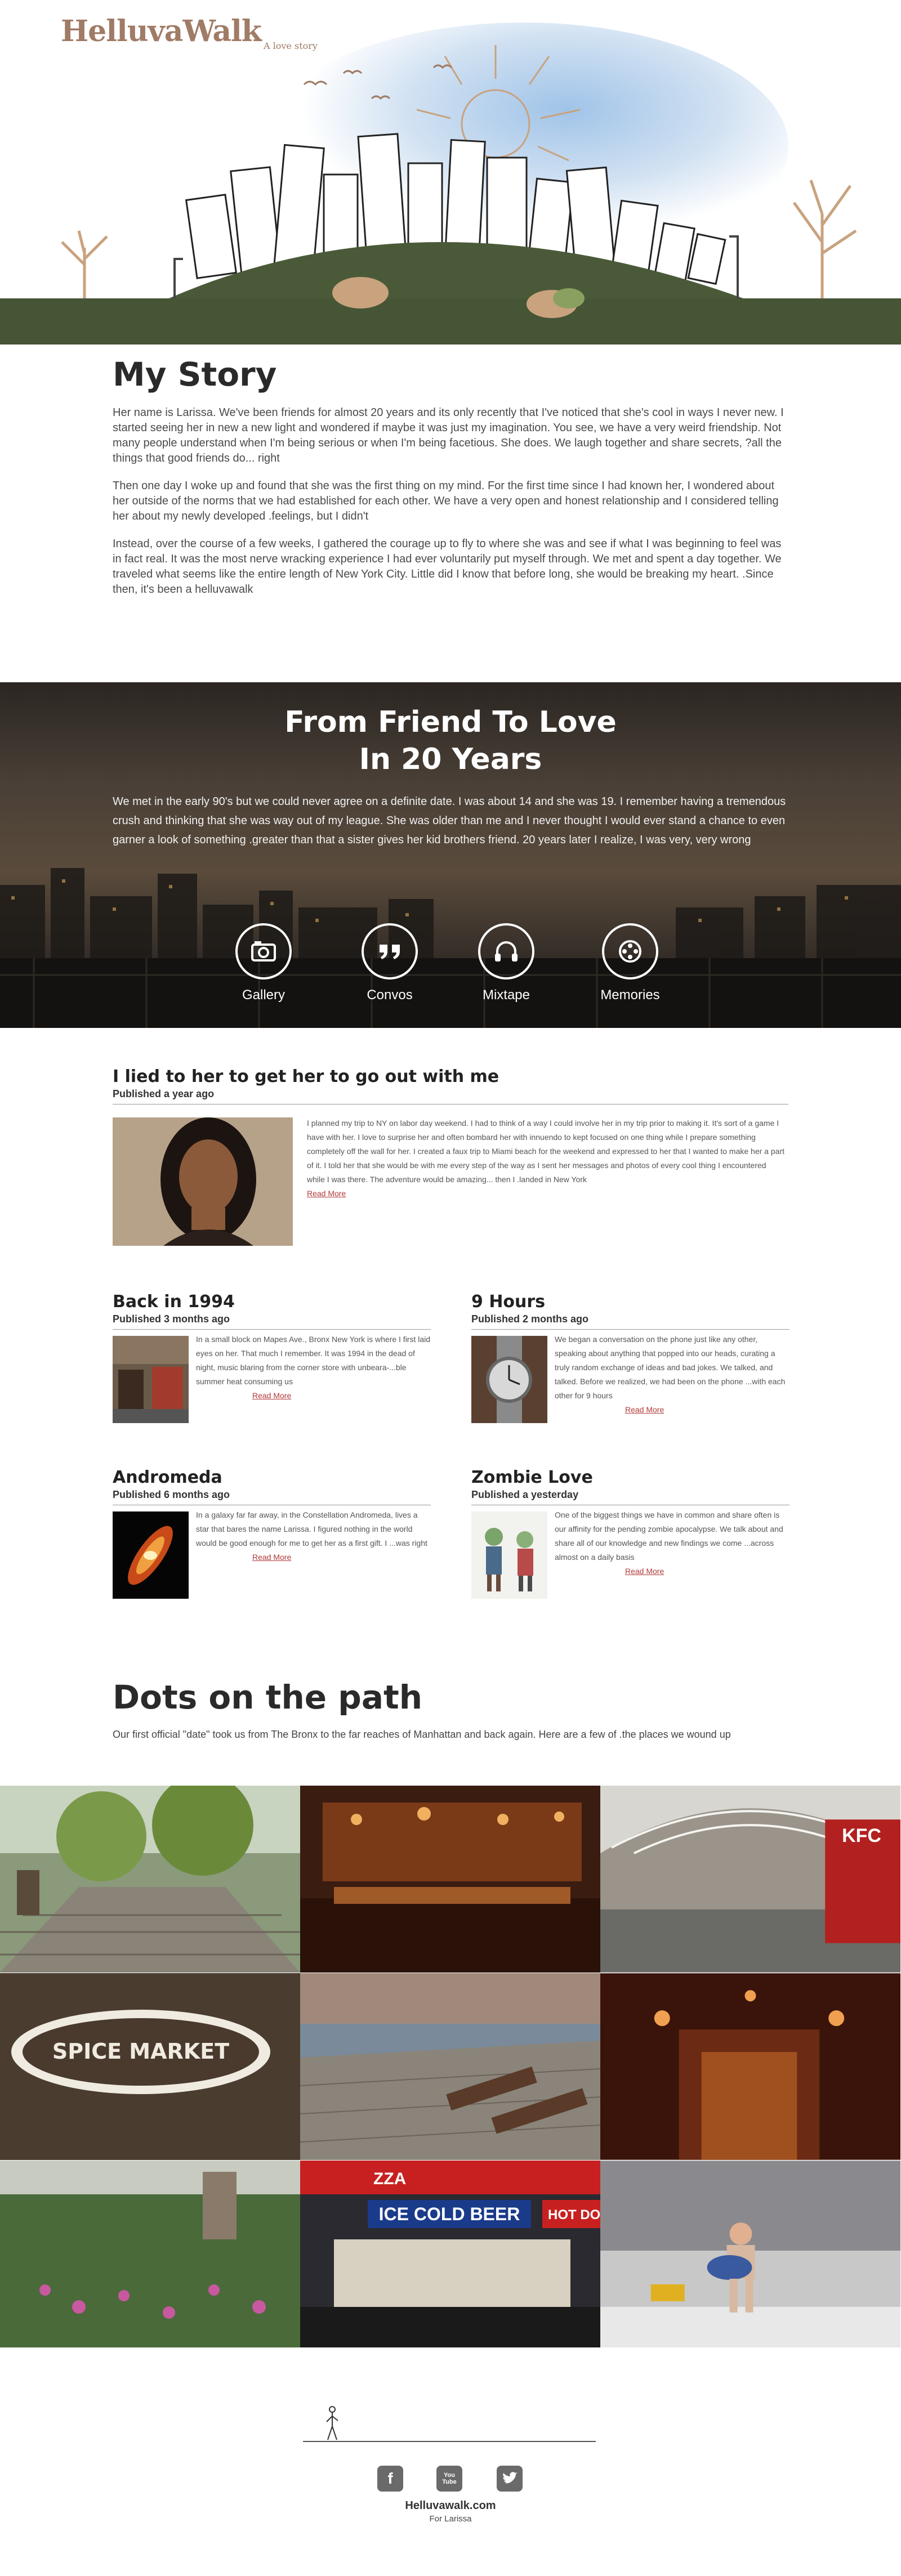 The height and width of the screenshot is (2576, 901). What do you see at coordinates (750, 1879) in the screenshot?
I see `subway-station-photo: KFC` at bounding box center [750, 1879].